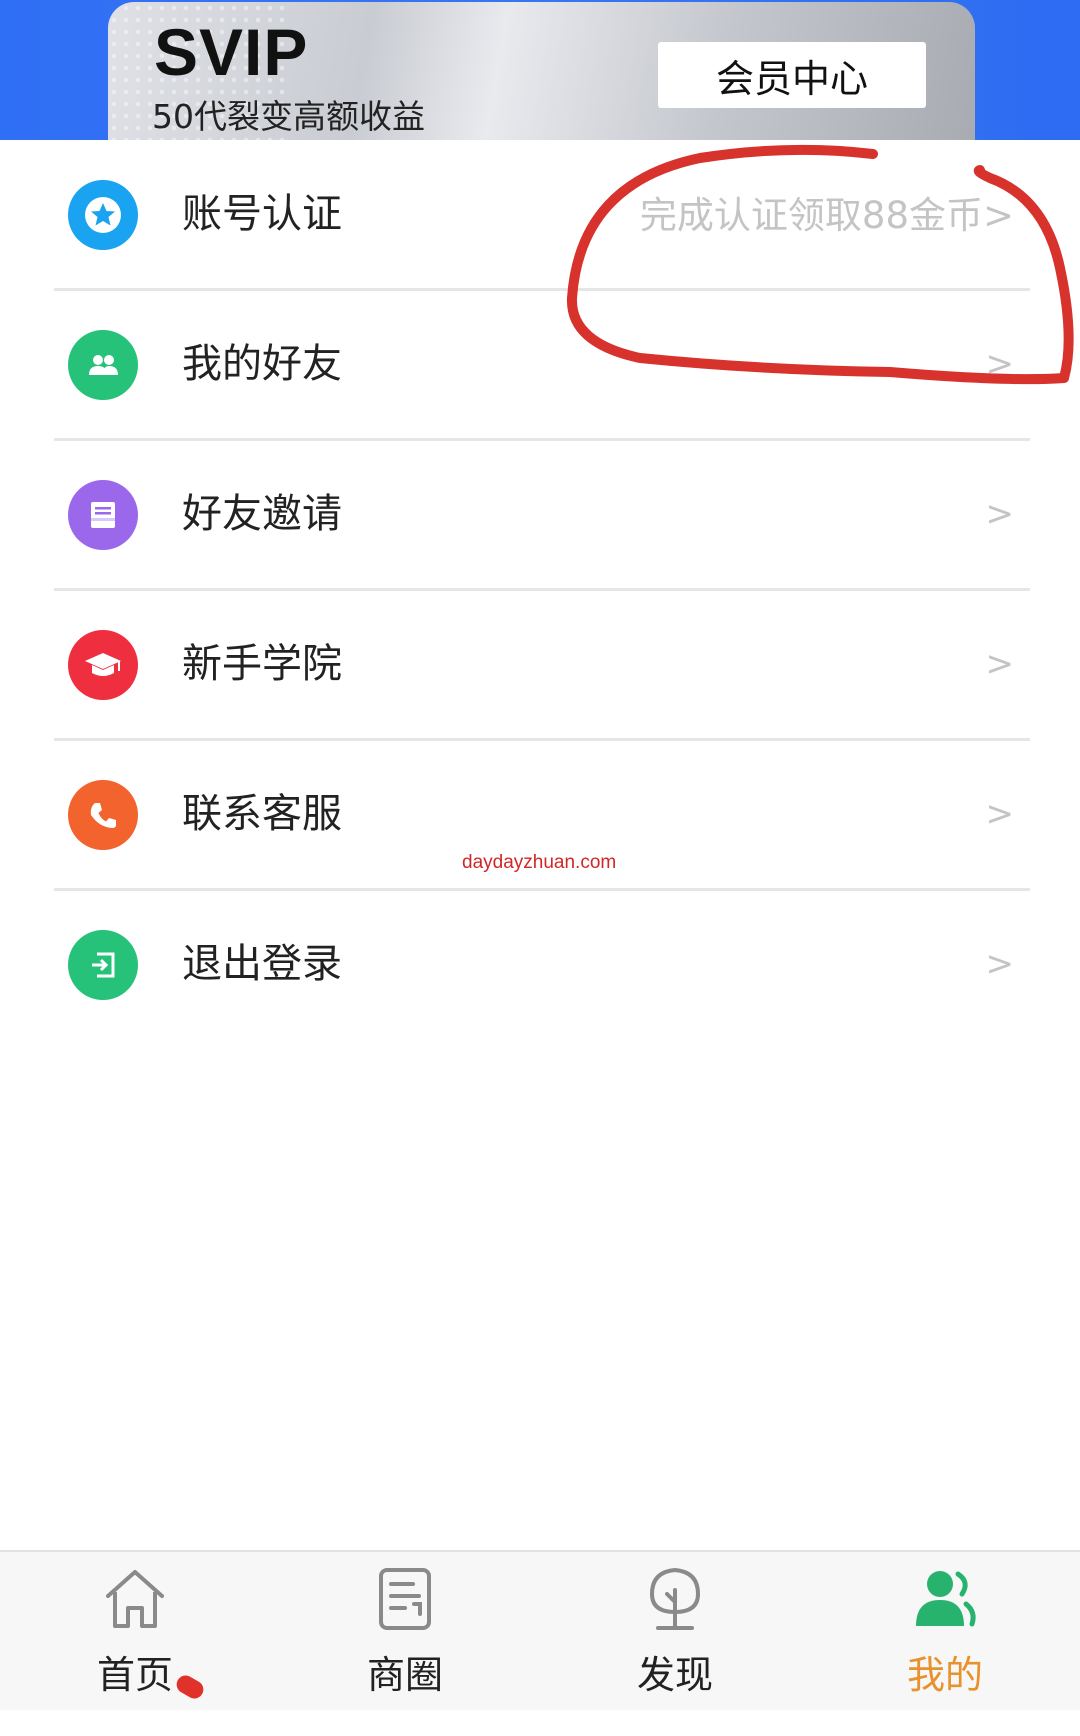 Image resolution: width=1080 pixels, height=1736 pixels. I want to click on menu-item-label: 联系客服, so click(262, 814).